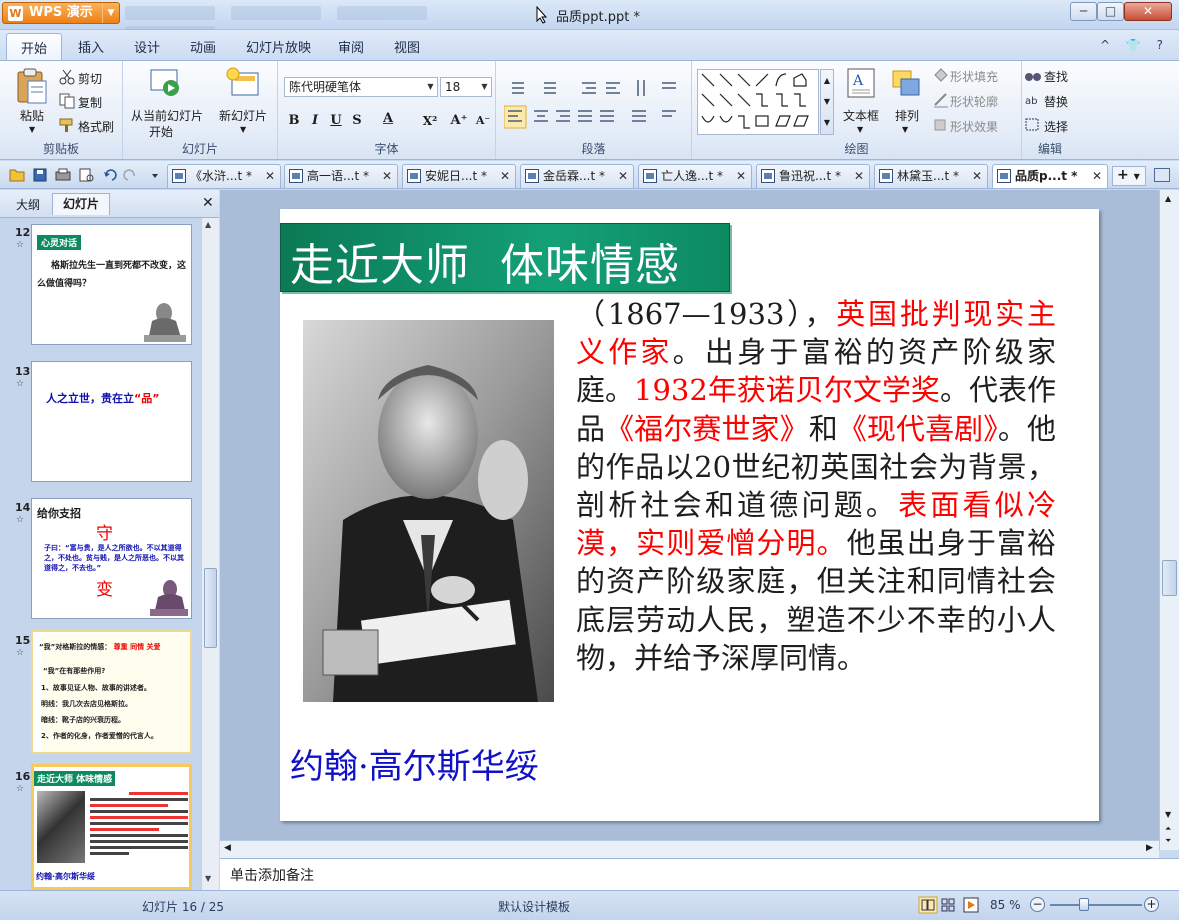 The height and width of the screenshot is (920, 1179). I want to click on arrange-icon, so click(906, 83).